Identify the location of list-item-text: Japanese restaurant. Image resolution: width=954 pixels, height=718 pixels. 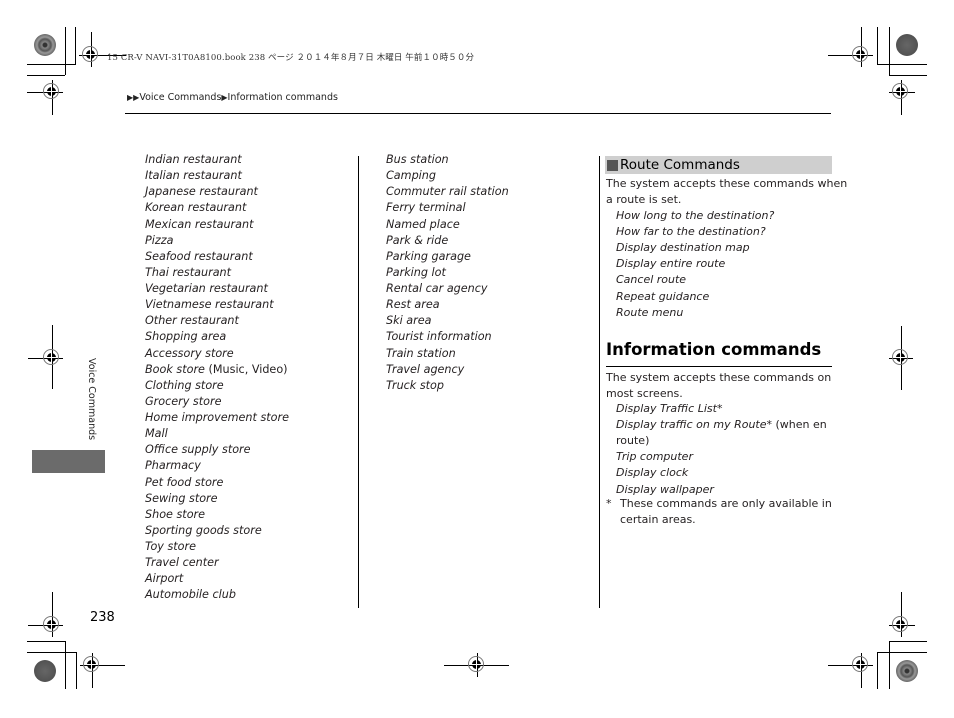
(201, 192).